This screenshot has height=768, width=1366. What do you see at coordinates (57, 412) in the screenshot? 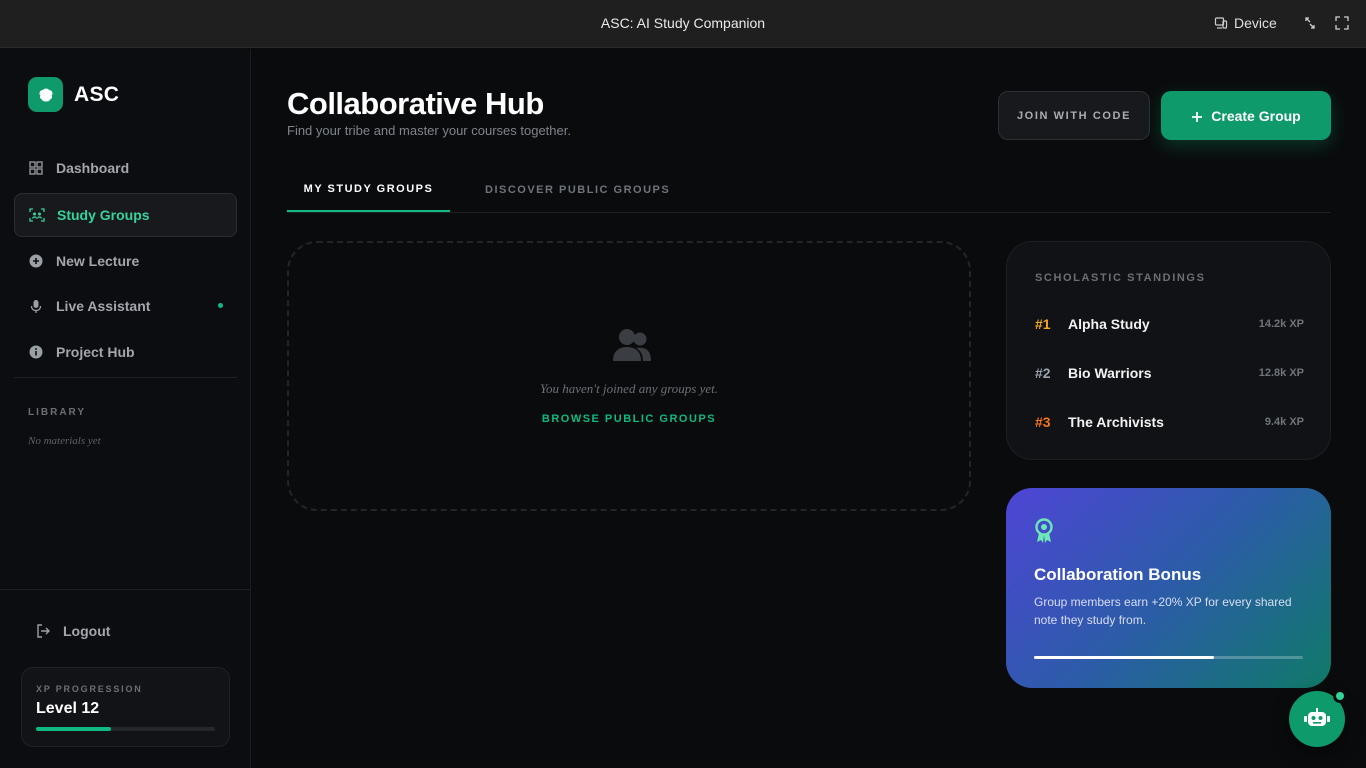
I see `library-heading: LIBRARY` at bounding box center [57, 412].